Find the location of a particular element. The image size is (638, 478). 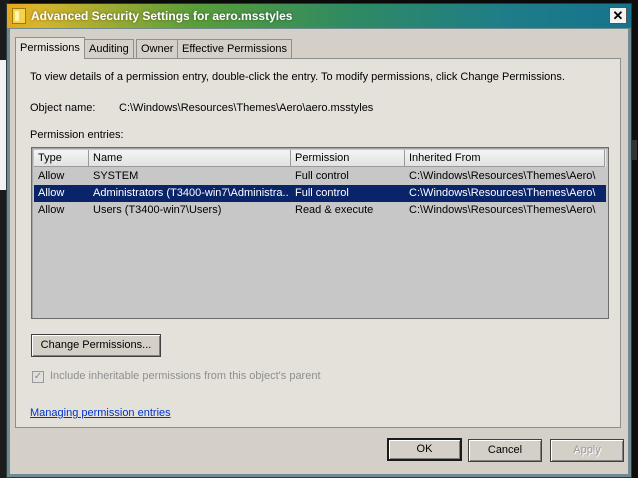

column-header-type: Type is located at coordinates (61, 158).